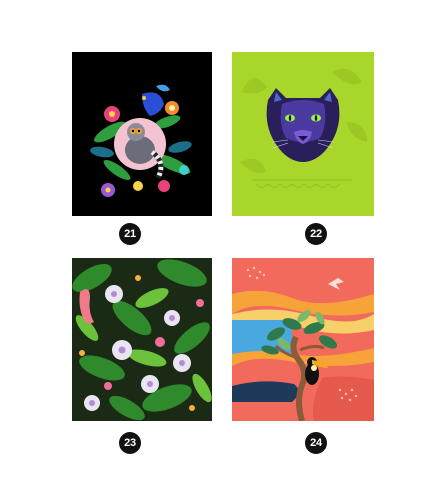 The width and height of the screenshot is (427, 500). I want to click on number-badge-23: 23, so click(130, 443).